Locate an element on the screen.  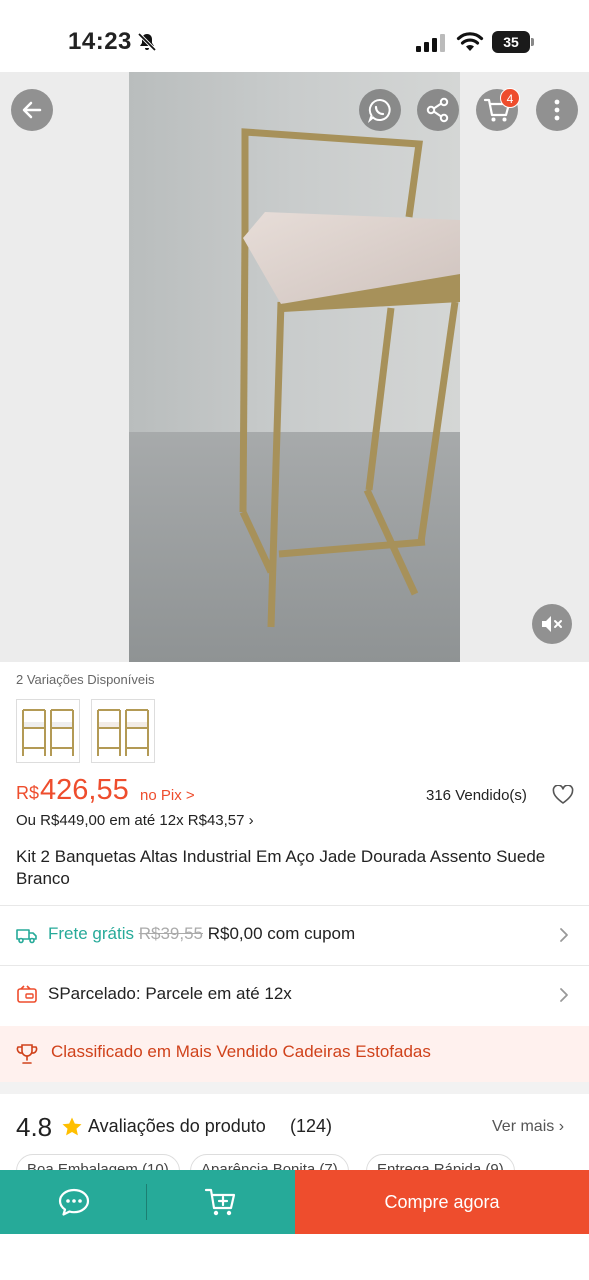
bottom-action-bar: Compre agora is located at coordinates (294, 1202).